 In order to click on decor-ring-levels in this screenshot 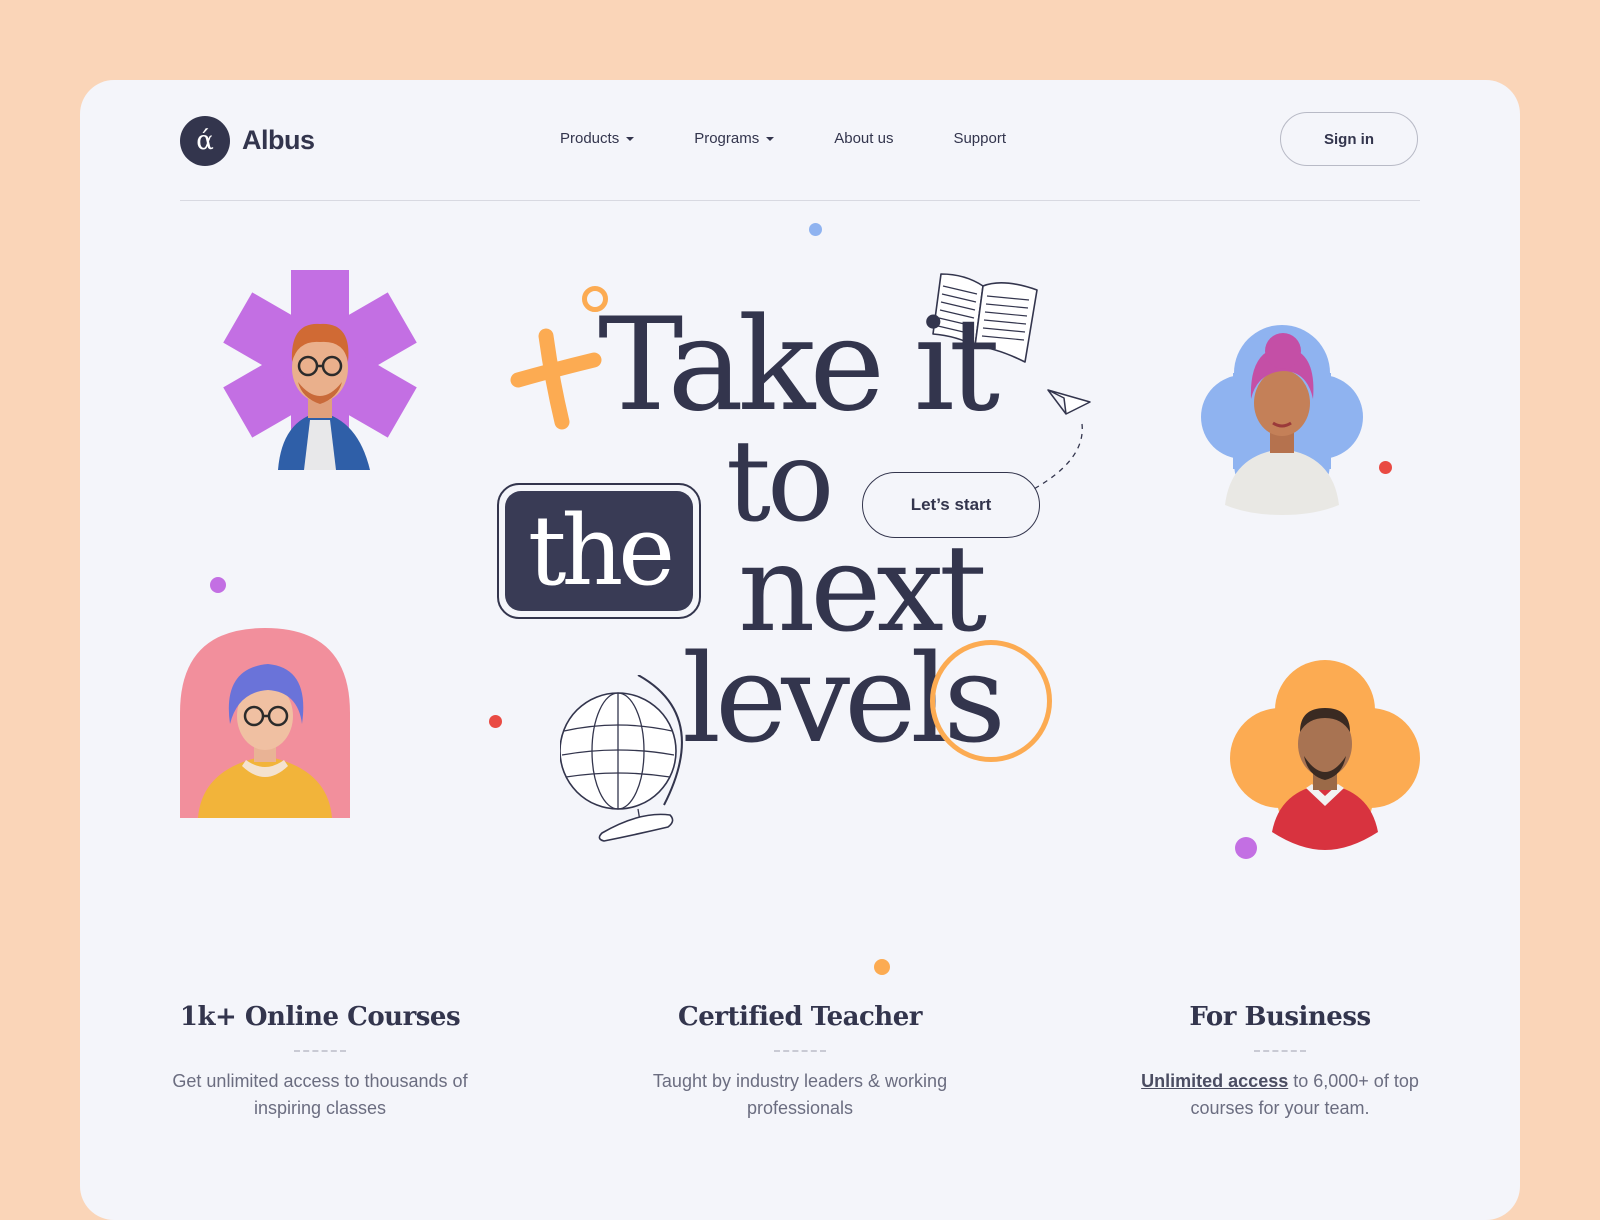, I will do `click(991, 701)`.